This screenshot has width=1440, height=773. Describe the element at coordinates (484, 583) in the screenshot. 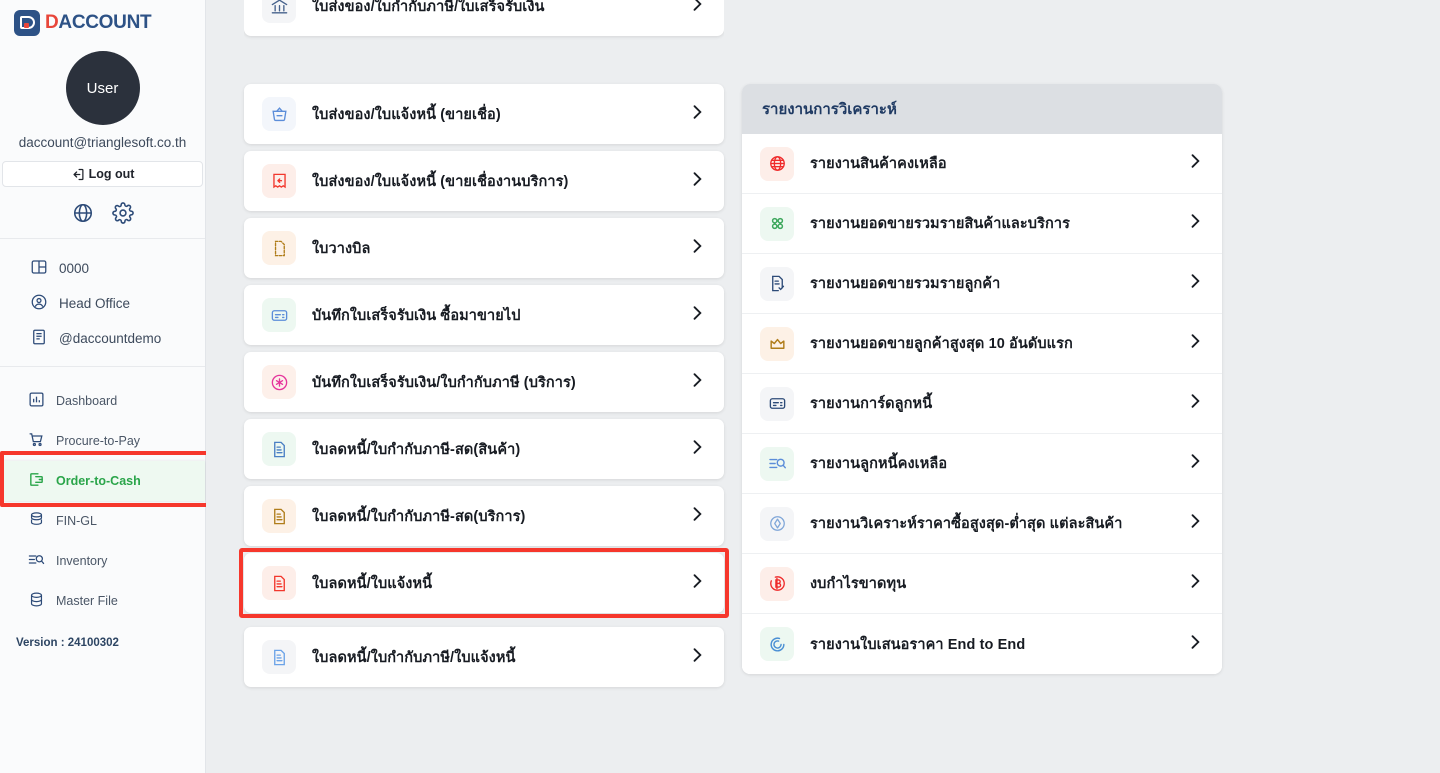

I see `document-card-highlighted: ใบลดหนี้/ใบแจ้งหนี้` at that location.